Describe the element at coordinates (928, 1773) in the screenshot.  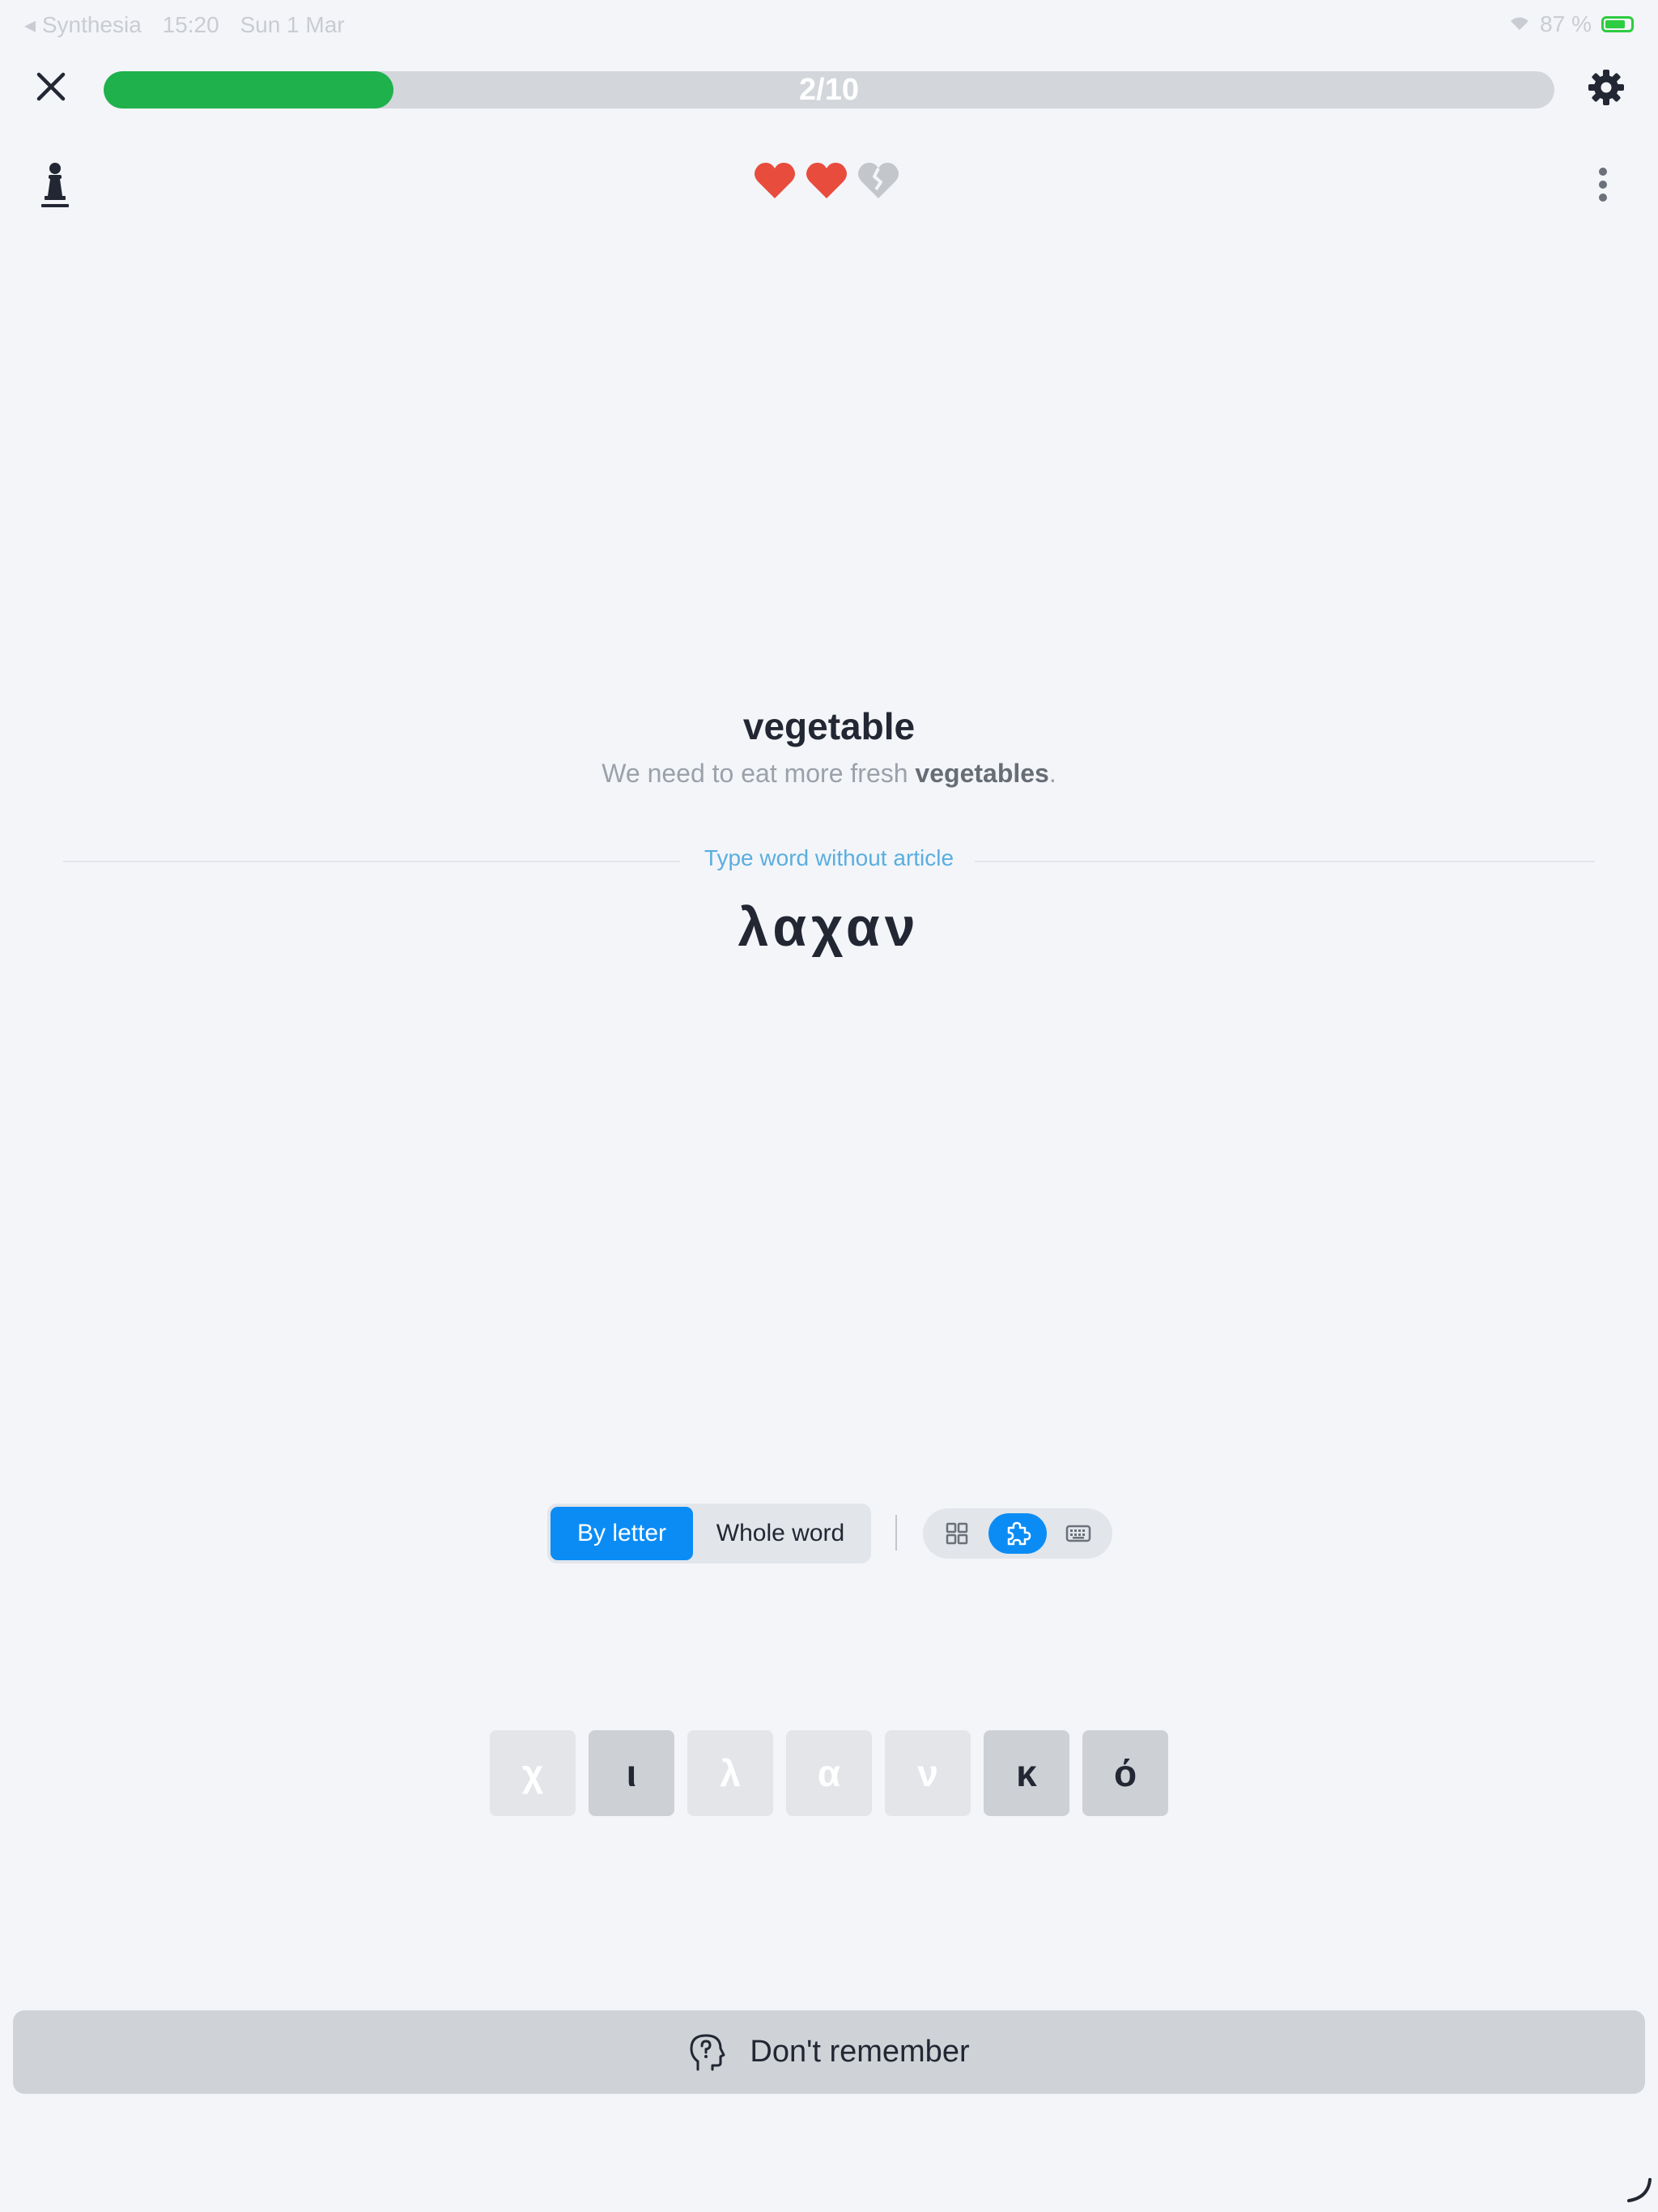
I see `letter-tile: ν` at that location.